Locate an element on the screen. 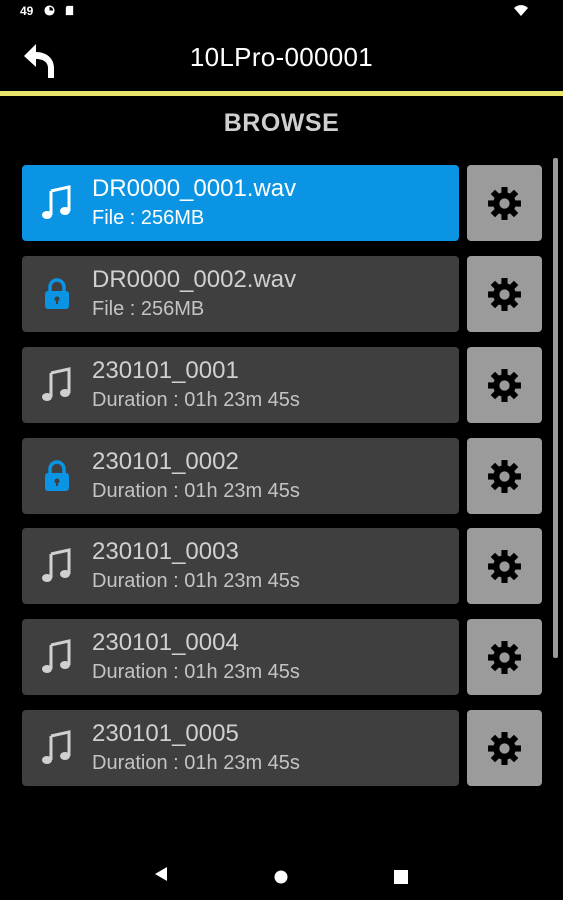  file-name: 230101_0005 is located at coordinates (165, 733).